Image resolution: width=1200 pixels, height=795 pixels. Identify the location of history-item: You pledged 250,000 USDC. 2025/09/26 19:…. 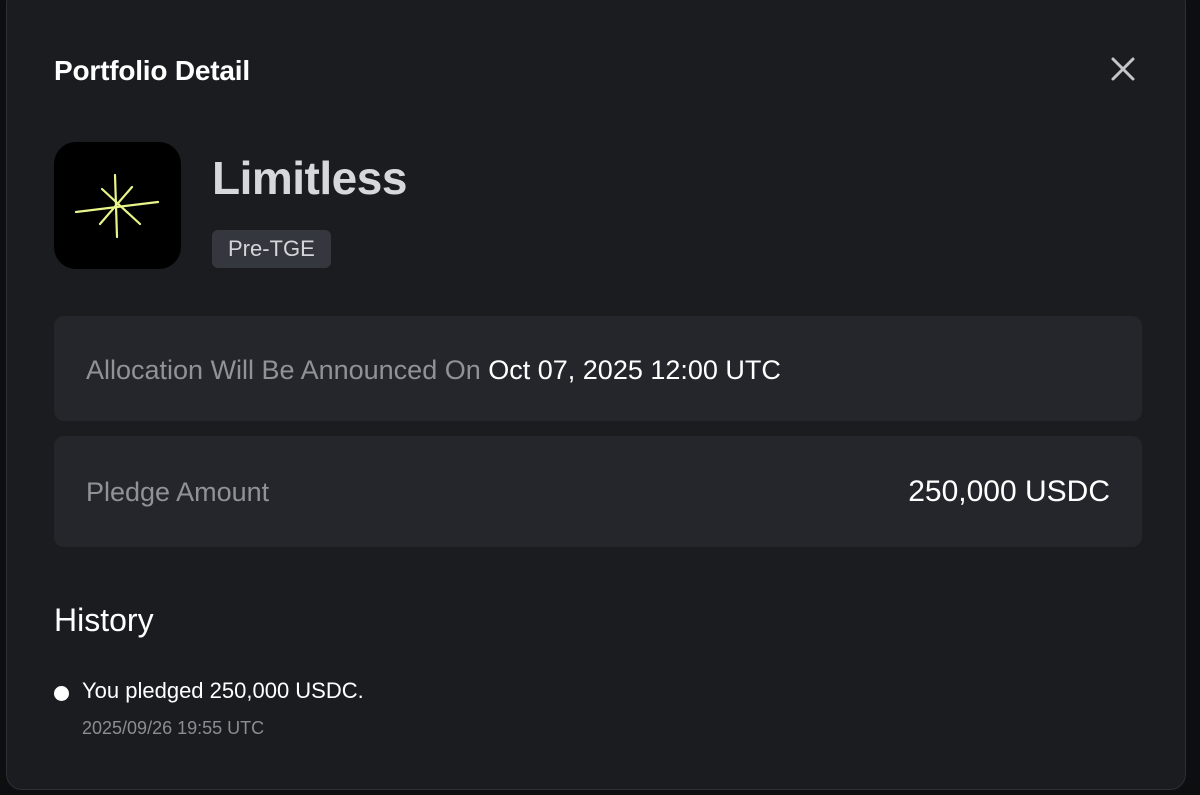
(404, 717).